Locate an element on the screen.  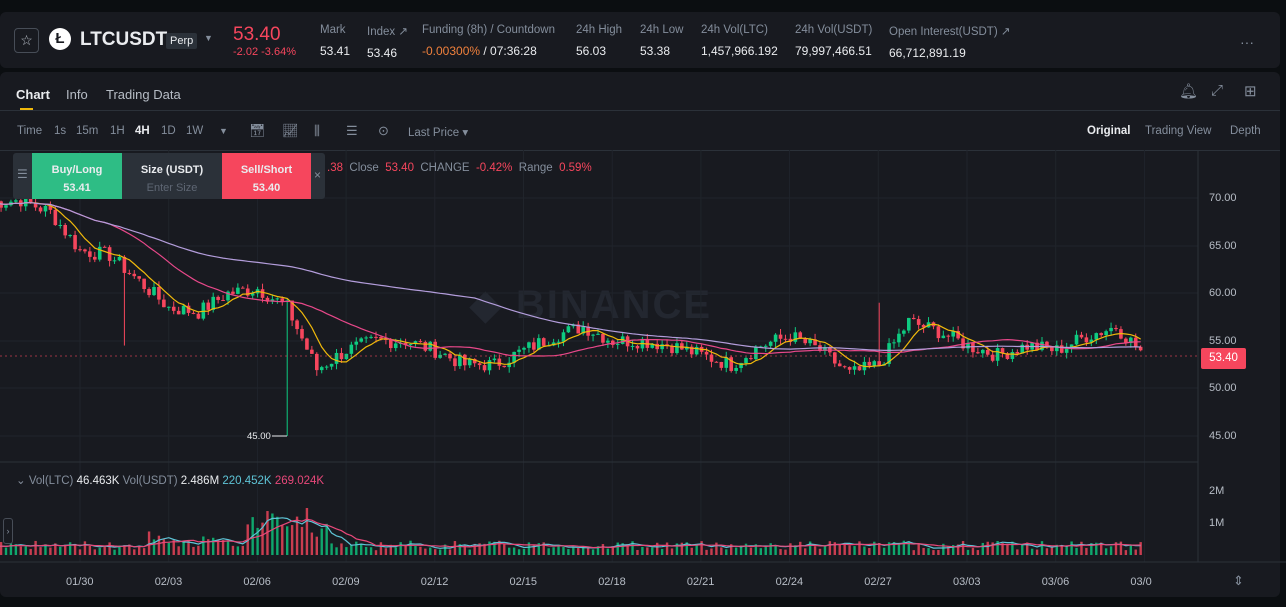
expand-panel-handle: › is located at coordinates (8, 531).